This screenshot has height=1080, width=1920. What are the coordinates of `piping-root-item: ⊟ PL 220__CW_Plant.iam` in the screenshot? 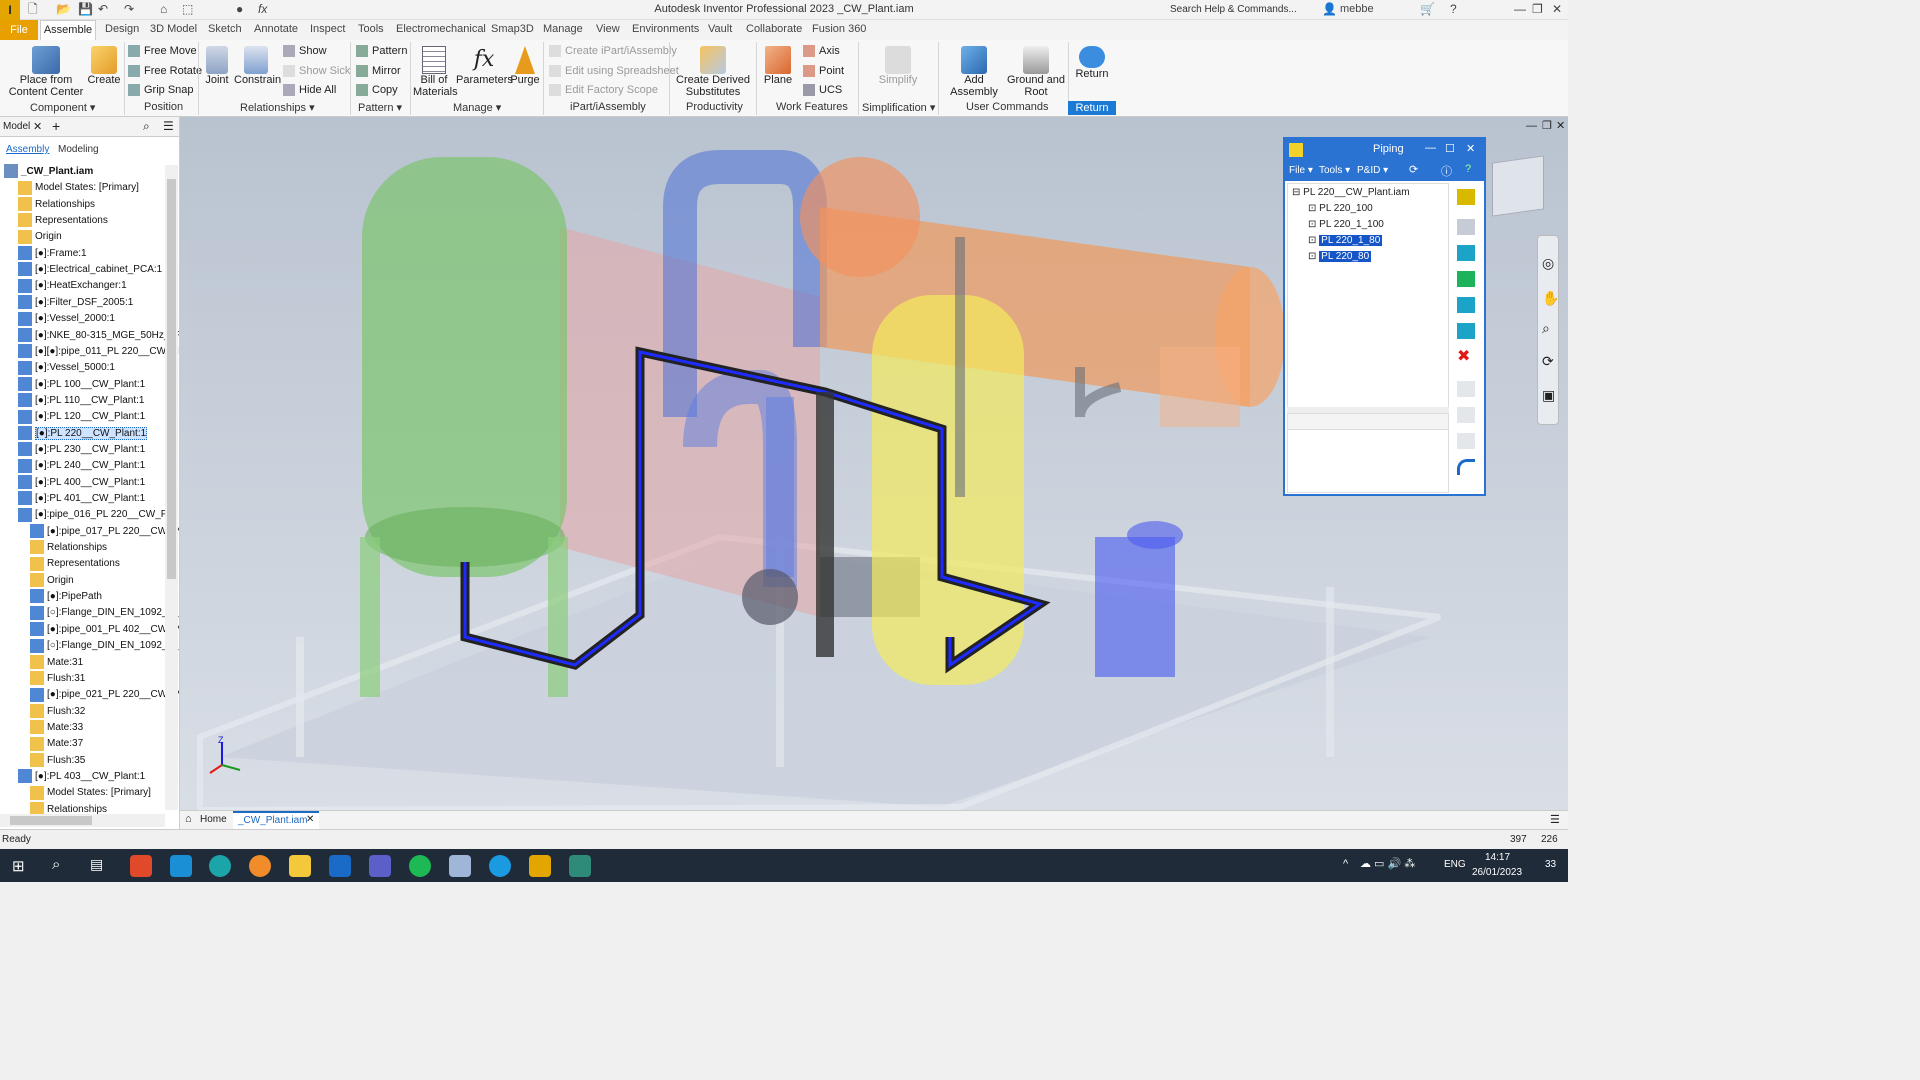 It's located at (1351, 192).